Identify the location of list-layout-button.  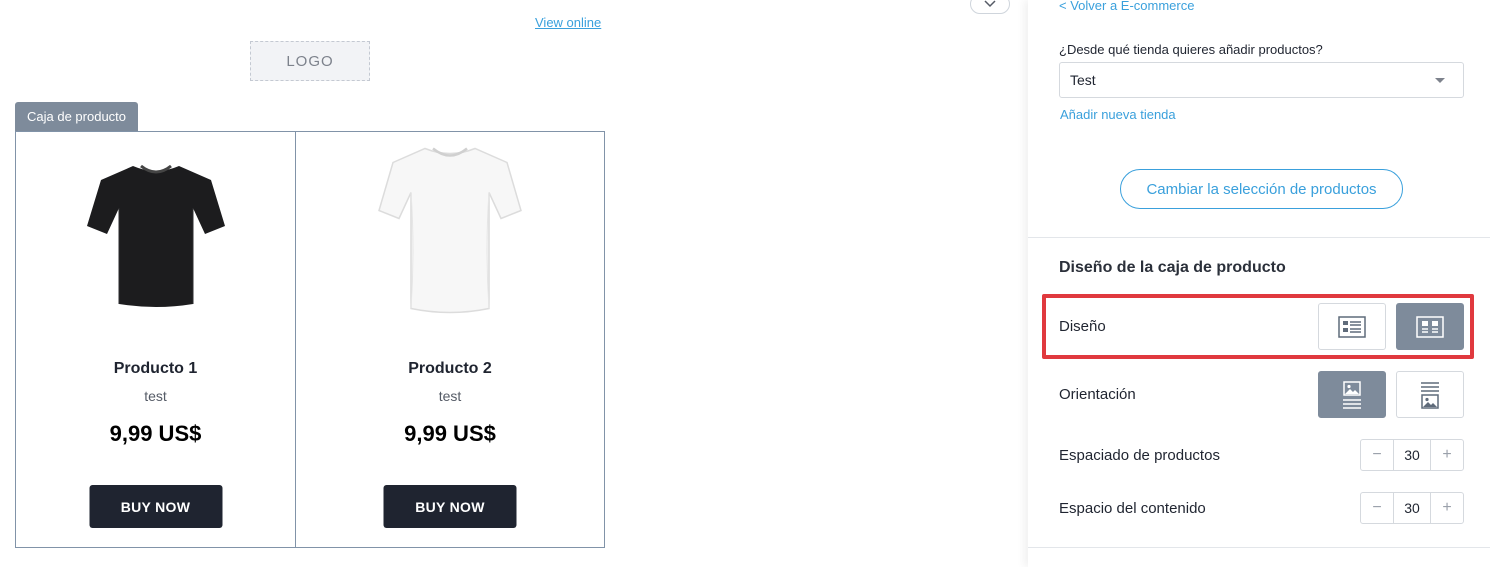
(1352, 326).